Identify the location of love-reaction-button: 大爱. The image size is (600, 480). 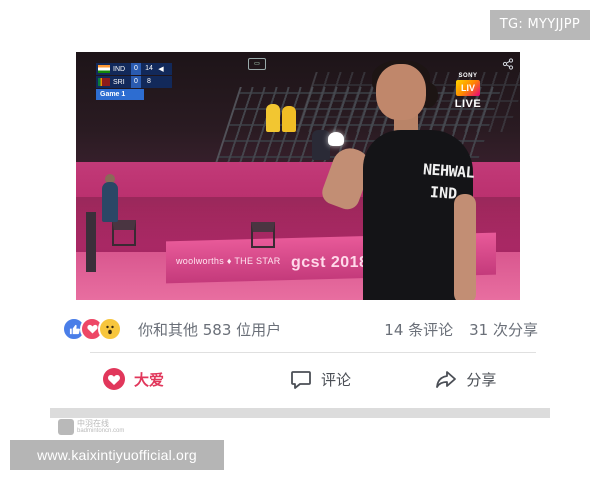
(154, 379).